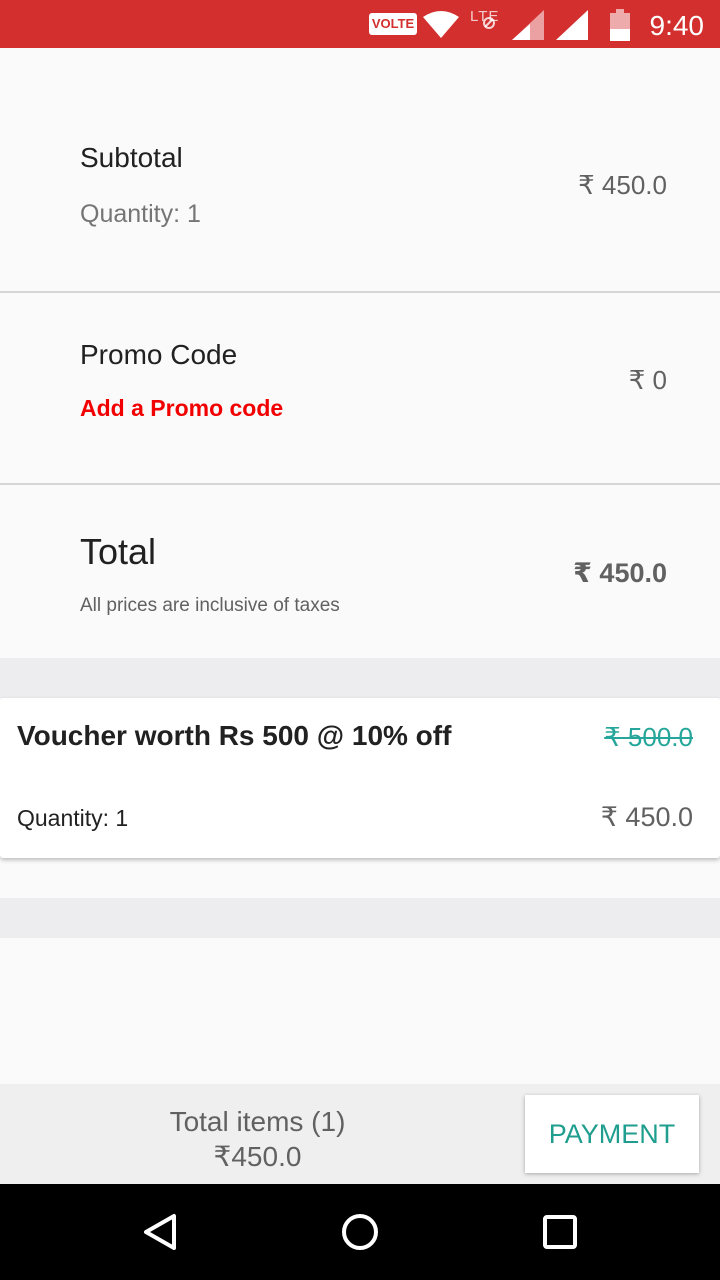 The image size is (720, 1280). Describe the element at coordinates (393, 24) in the screenshot. I see `volte-badge: VOLTE` at that location.